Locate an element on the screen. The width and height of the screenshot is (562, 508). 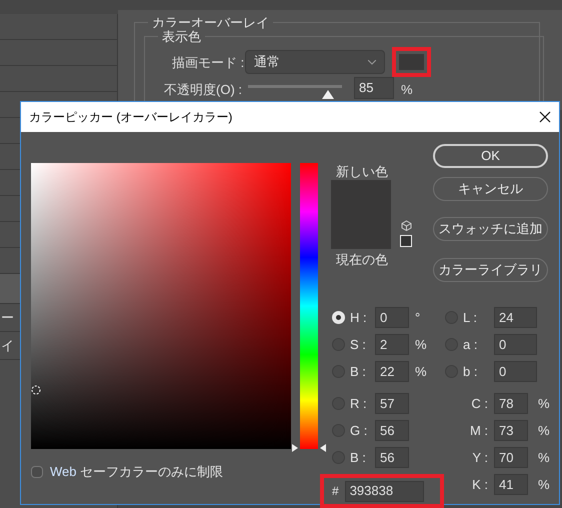
cube-icon is located at coordinates (406, 225).